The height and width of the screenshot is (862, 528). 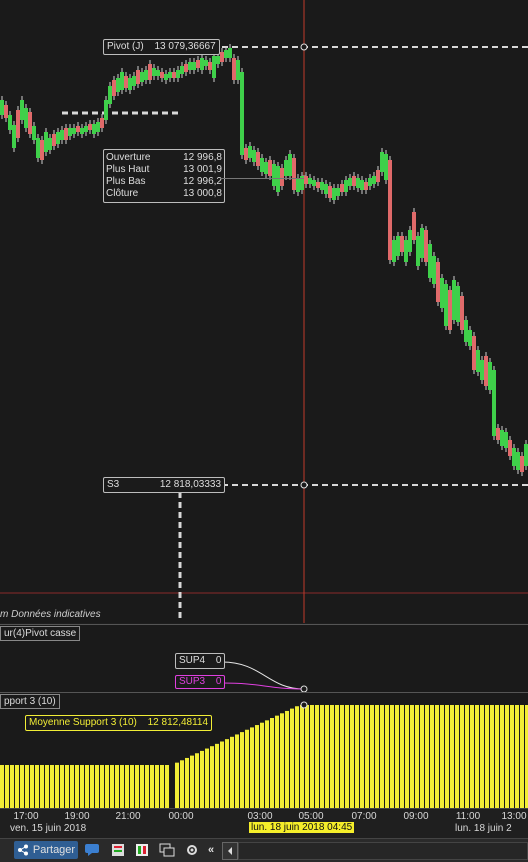 What do you see at coordinates (128, 169) in the screenshot?
I see `ohlc-high-label: Plus Haut` at bounding box center [128, 169].